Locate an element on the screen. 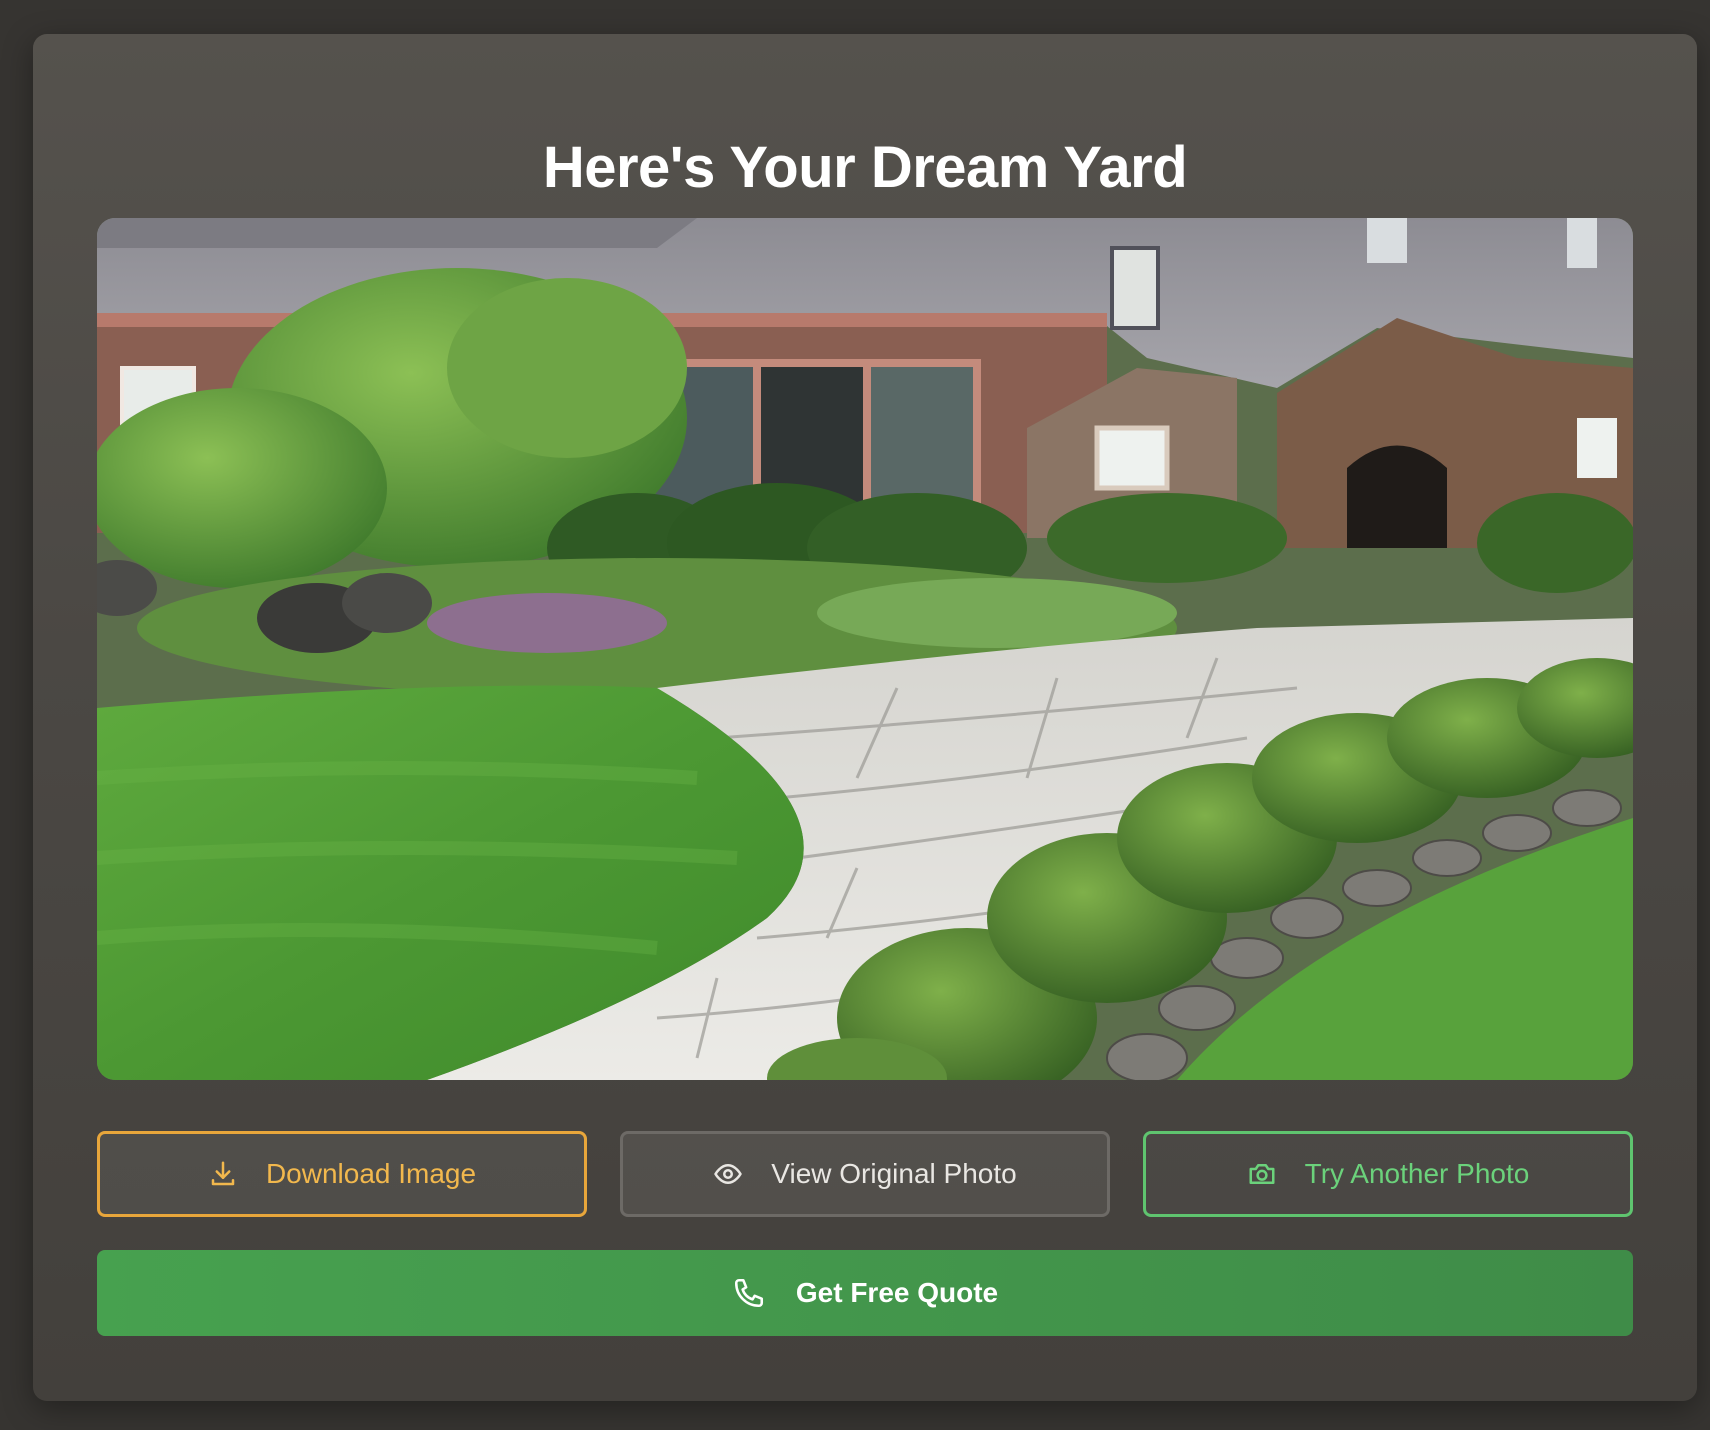 Image resolution: width=1710 pixels, height=1430 pixels. try-another-photo-button: Try Another Photo is located at coordinates (1388, 1174).